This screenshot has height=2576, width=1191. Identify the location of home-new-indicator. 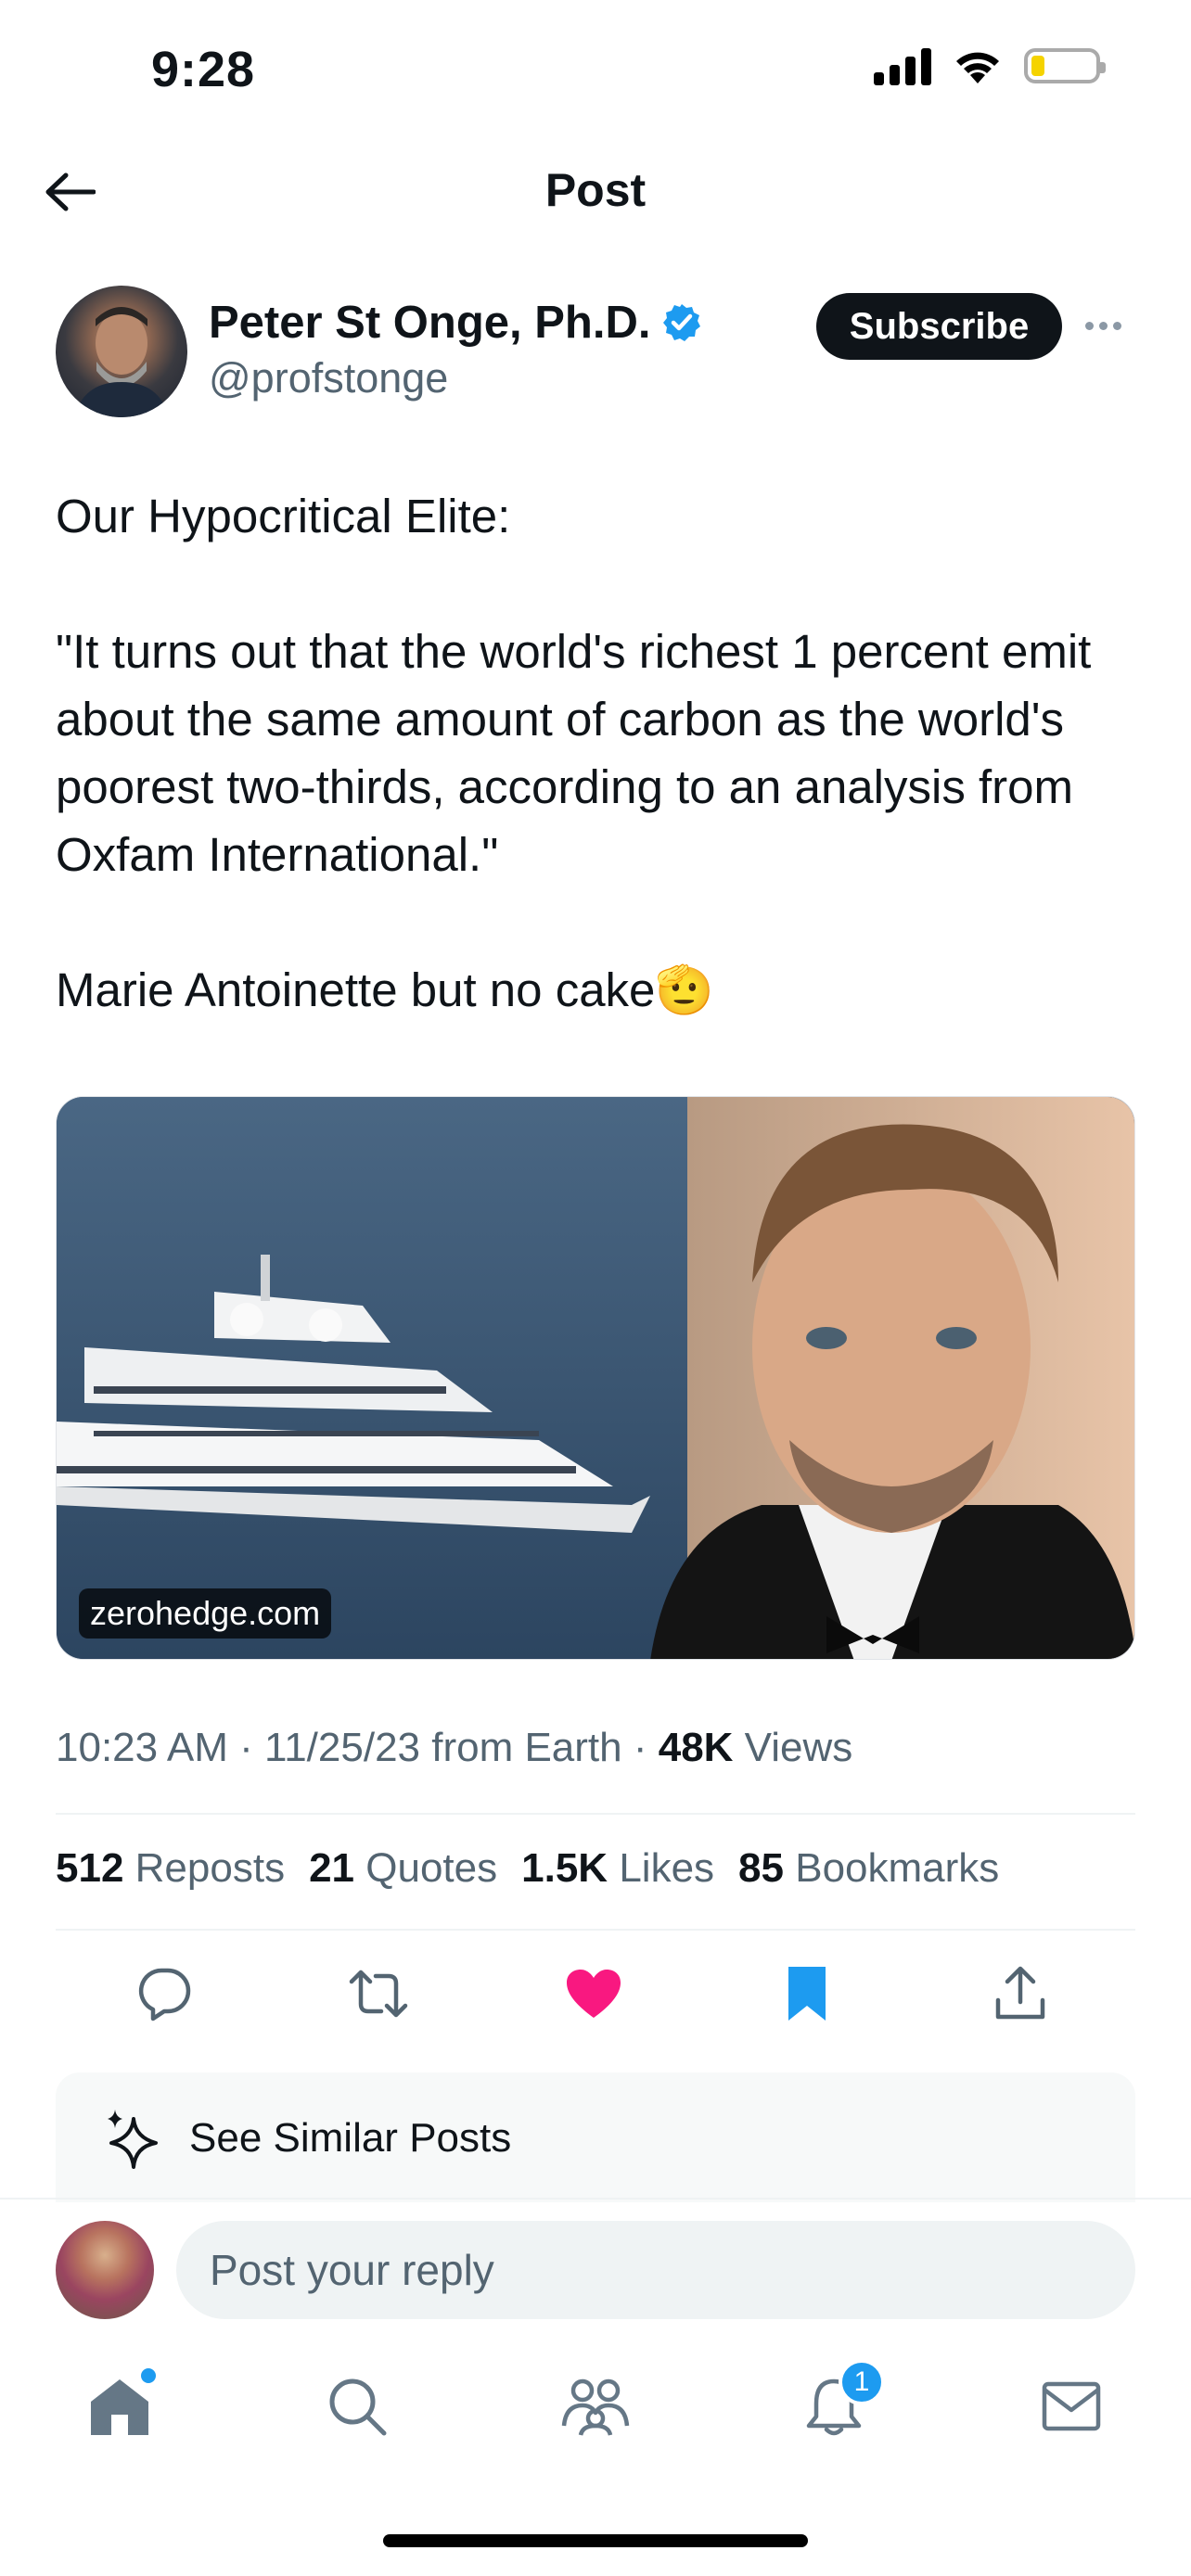
(148, 2375).